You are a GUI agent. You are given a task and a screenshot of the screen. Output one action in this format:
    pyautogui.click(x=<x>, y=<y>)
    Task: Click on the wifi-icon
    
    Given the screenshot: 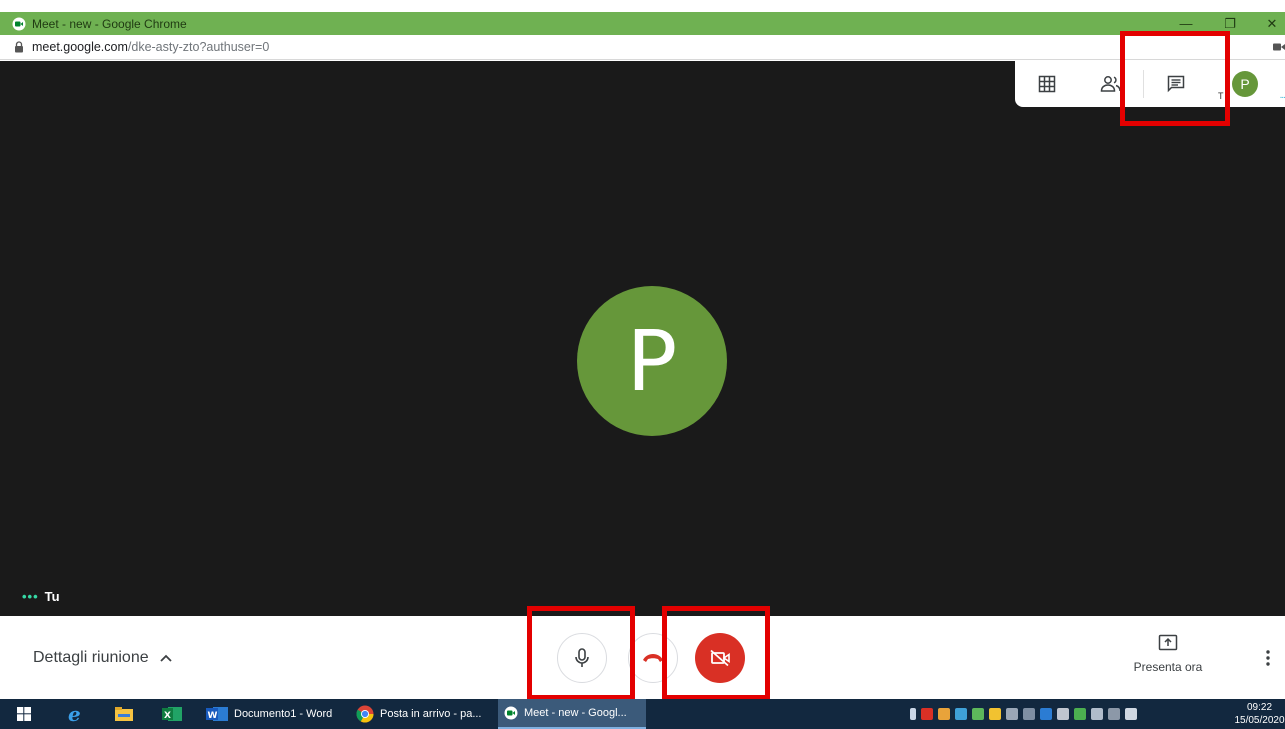 What is the action you would take?
    pyautogui.click(x=1114, y=714)
    